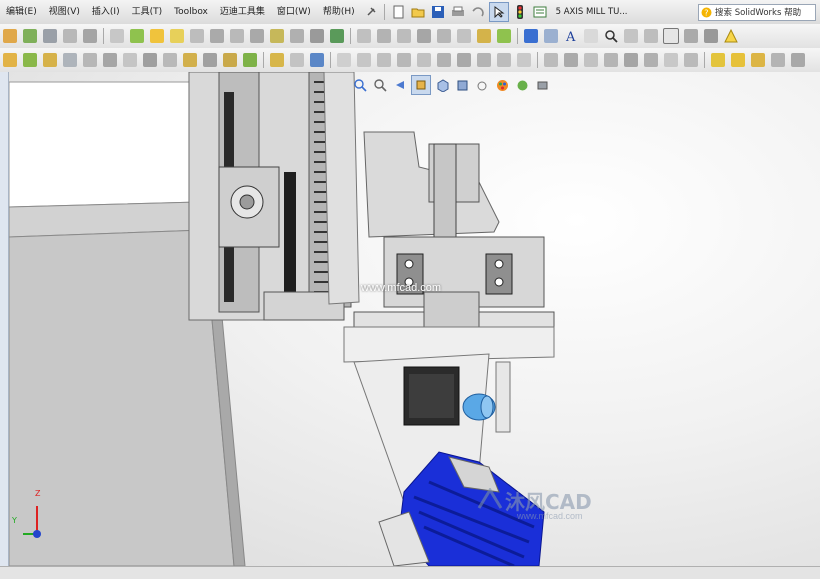  Describe the element at coordinates (738, 60) in the screenshot. I see `toolbox-b-icon` at that location.